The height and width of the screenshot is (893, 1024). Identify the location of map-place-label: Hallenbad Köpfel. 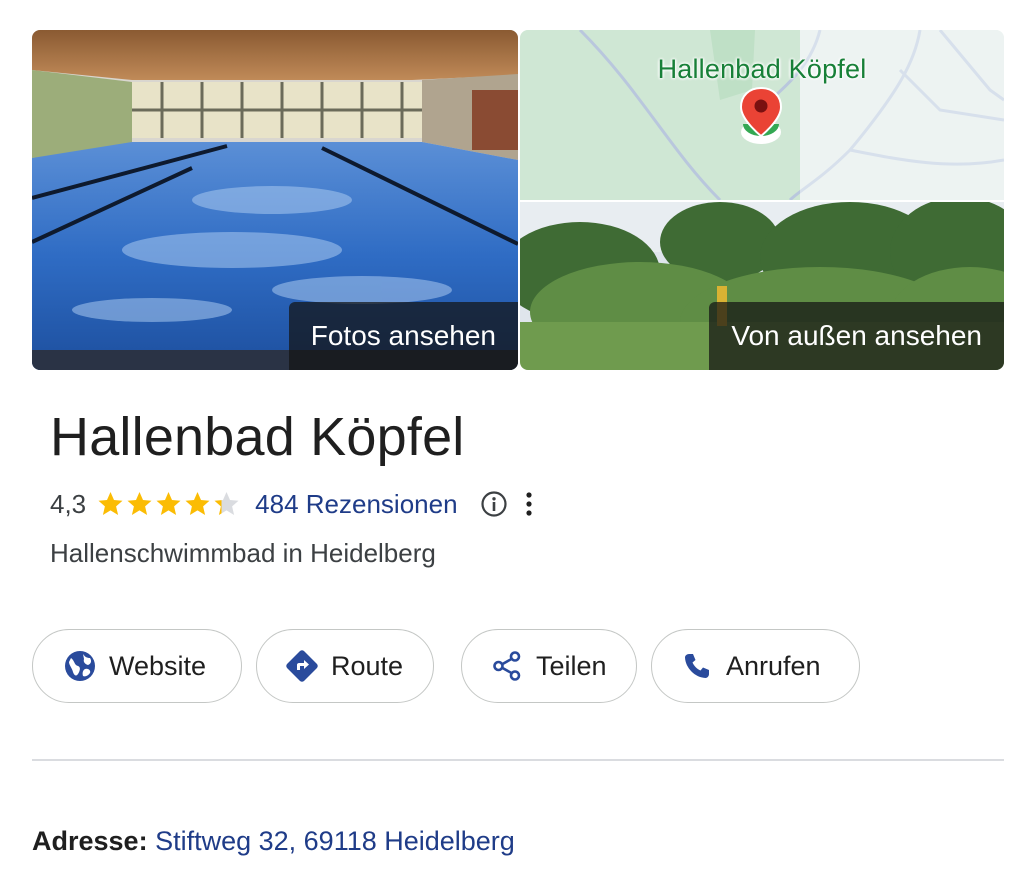
(762, 69).